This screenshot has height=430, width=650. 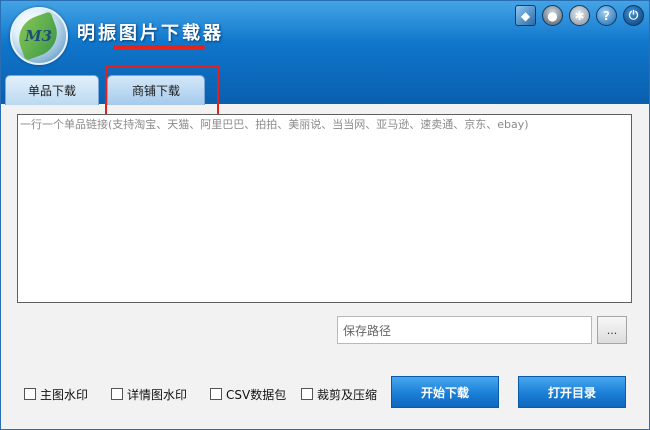 I want to click on option-crop-compress: 裁剪及压缩, so click(x=339, y=394).